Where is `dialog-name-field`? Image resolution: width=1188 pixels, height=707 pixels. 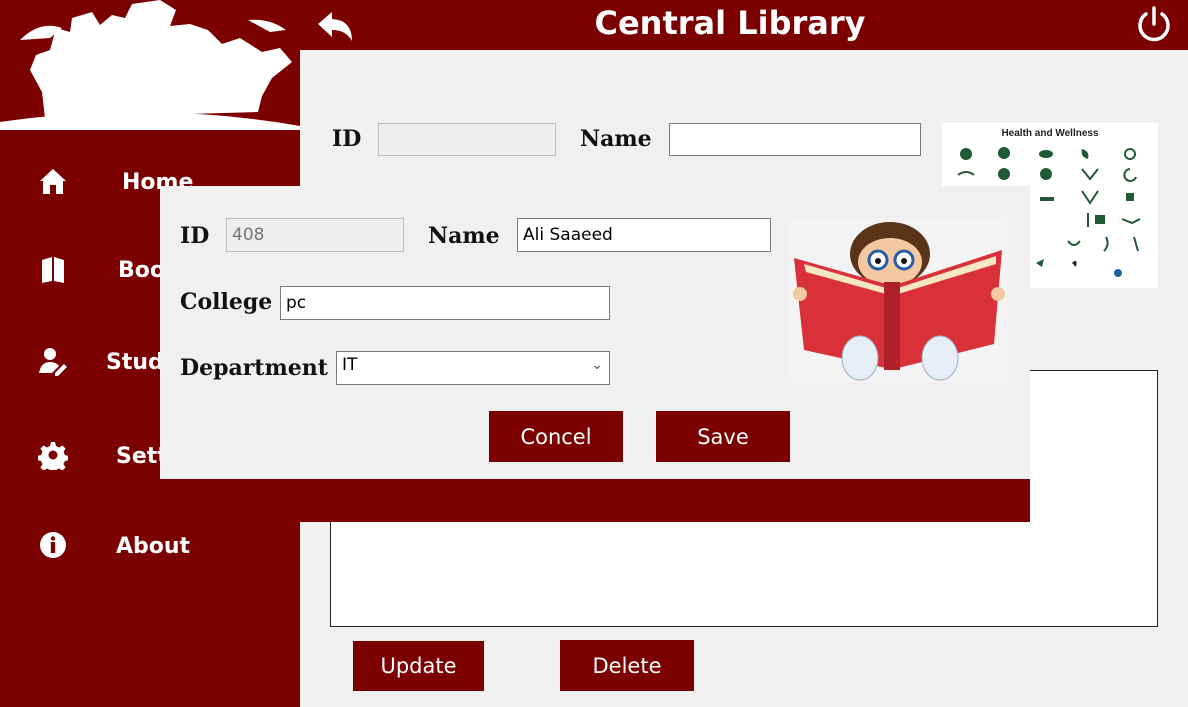 dialog-name-field is located at coordinates (644, 235).